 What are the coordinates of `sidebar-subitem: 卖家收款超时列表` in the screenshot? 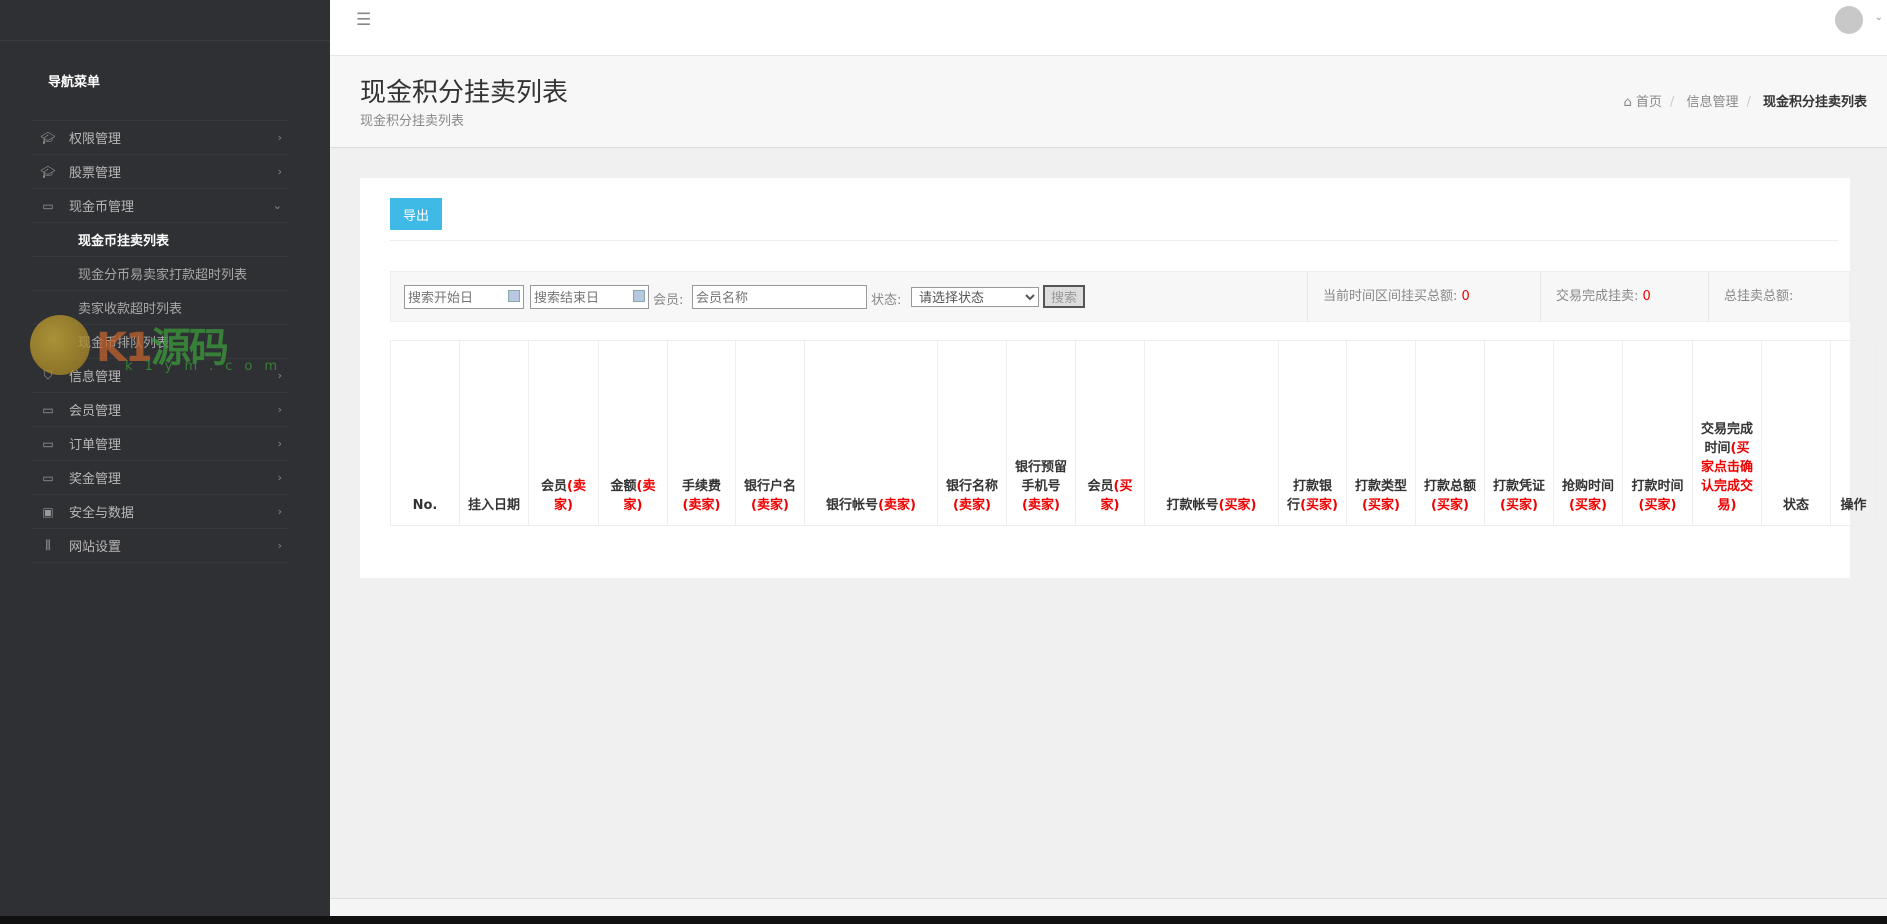 It's located at (160, 308).